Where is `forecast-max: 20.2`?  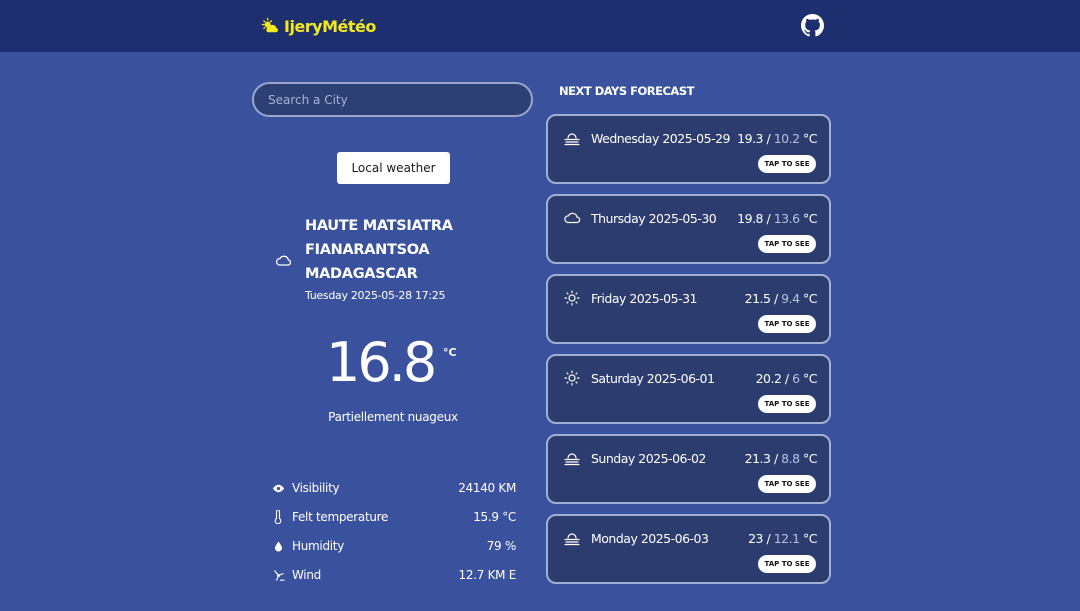
forecast-max: 20.2 is located at coordinates (768, 378).